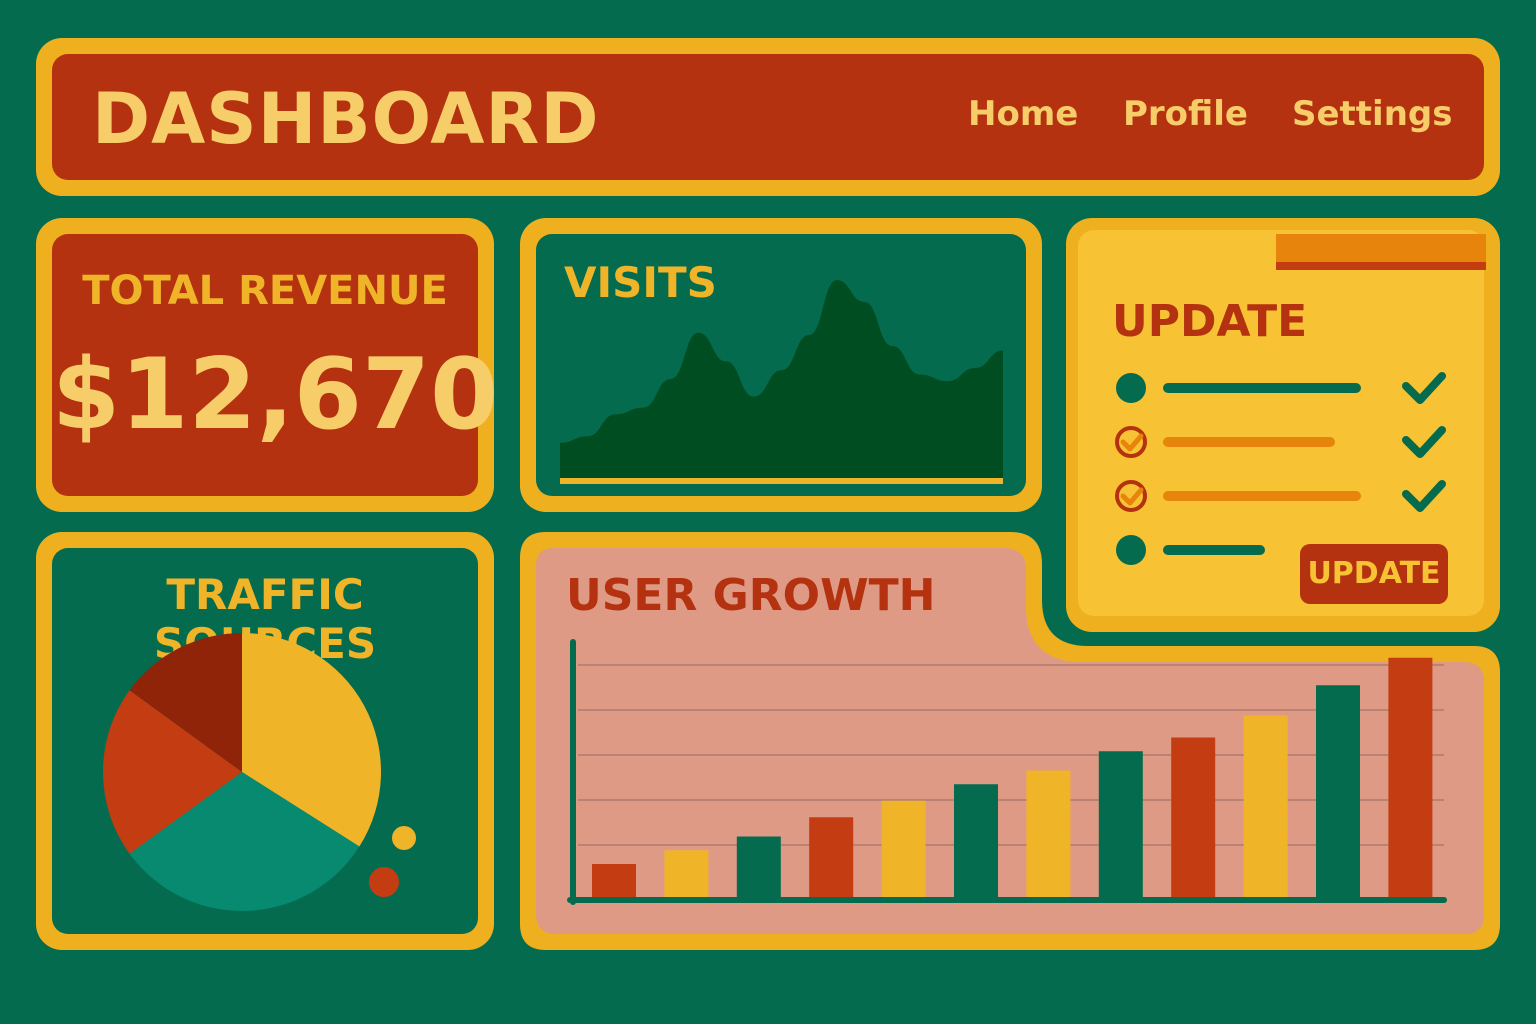 This screenshot has width=1536, height=1024. I want to click on growth-title: USER GROWTH, so click(751, 595).